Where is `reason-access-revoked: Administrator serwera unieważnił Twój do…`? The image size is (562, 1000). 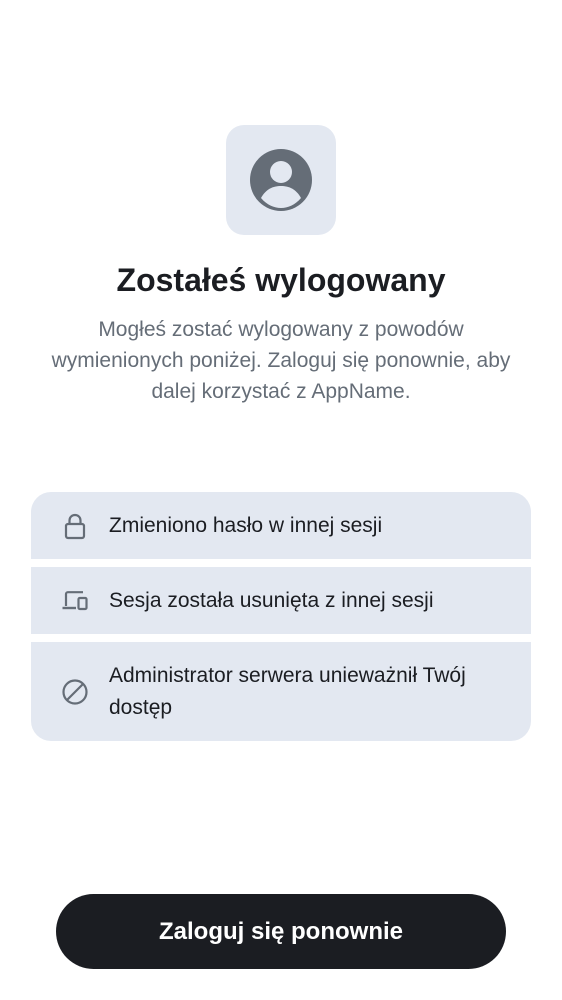 reason-access-revoked: Administrator serwera unieważnił Twój do… is located at coordinates (281, 691).